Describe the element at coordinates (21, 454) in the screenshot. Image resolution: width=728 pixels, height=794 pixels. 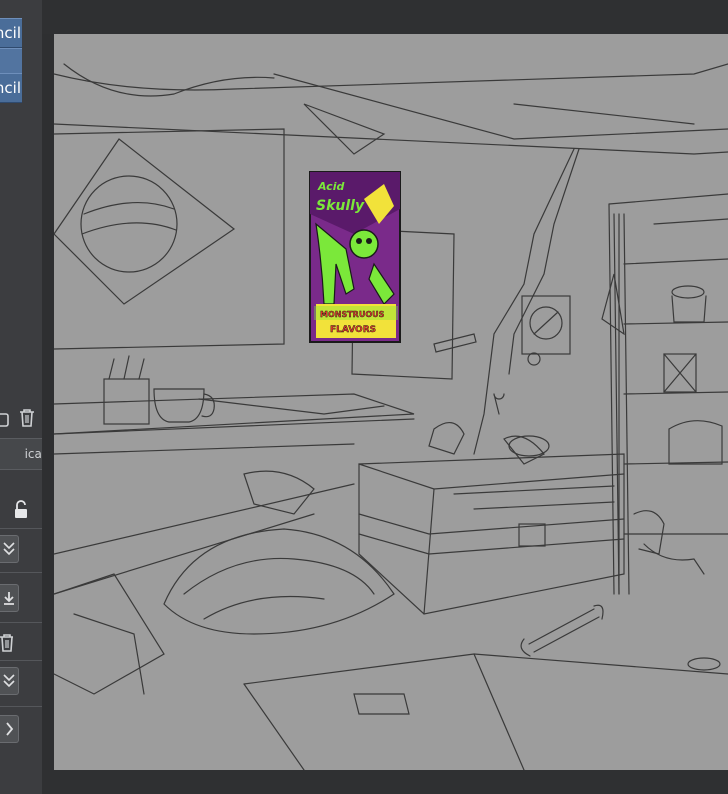
I see `blend-mode-select: ical pe` at that location.